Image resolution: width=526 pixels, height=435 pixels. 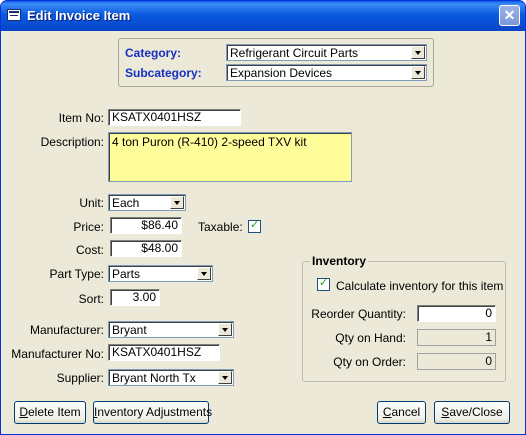 I want to click on item-no-label: Item No:, so click(x=81, y=118).